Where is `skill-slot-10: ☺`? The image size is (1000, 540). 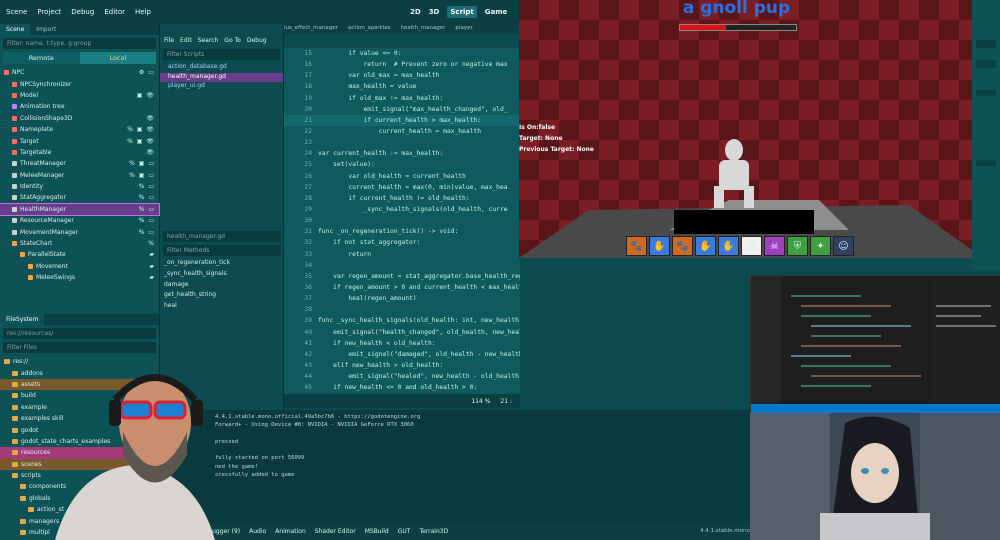 skill-slot-10: ☺ is located at coordinates (843, 246).